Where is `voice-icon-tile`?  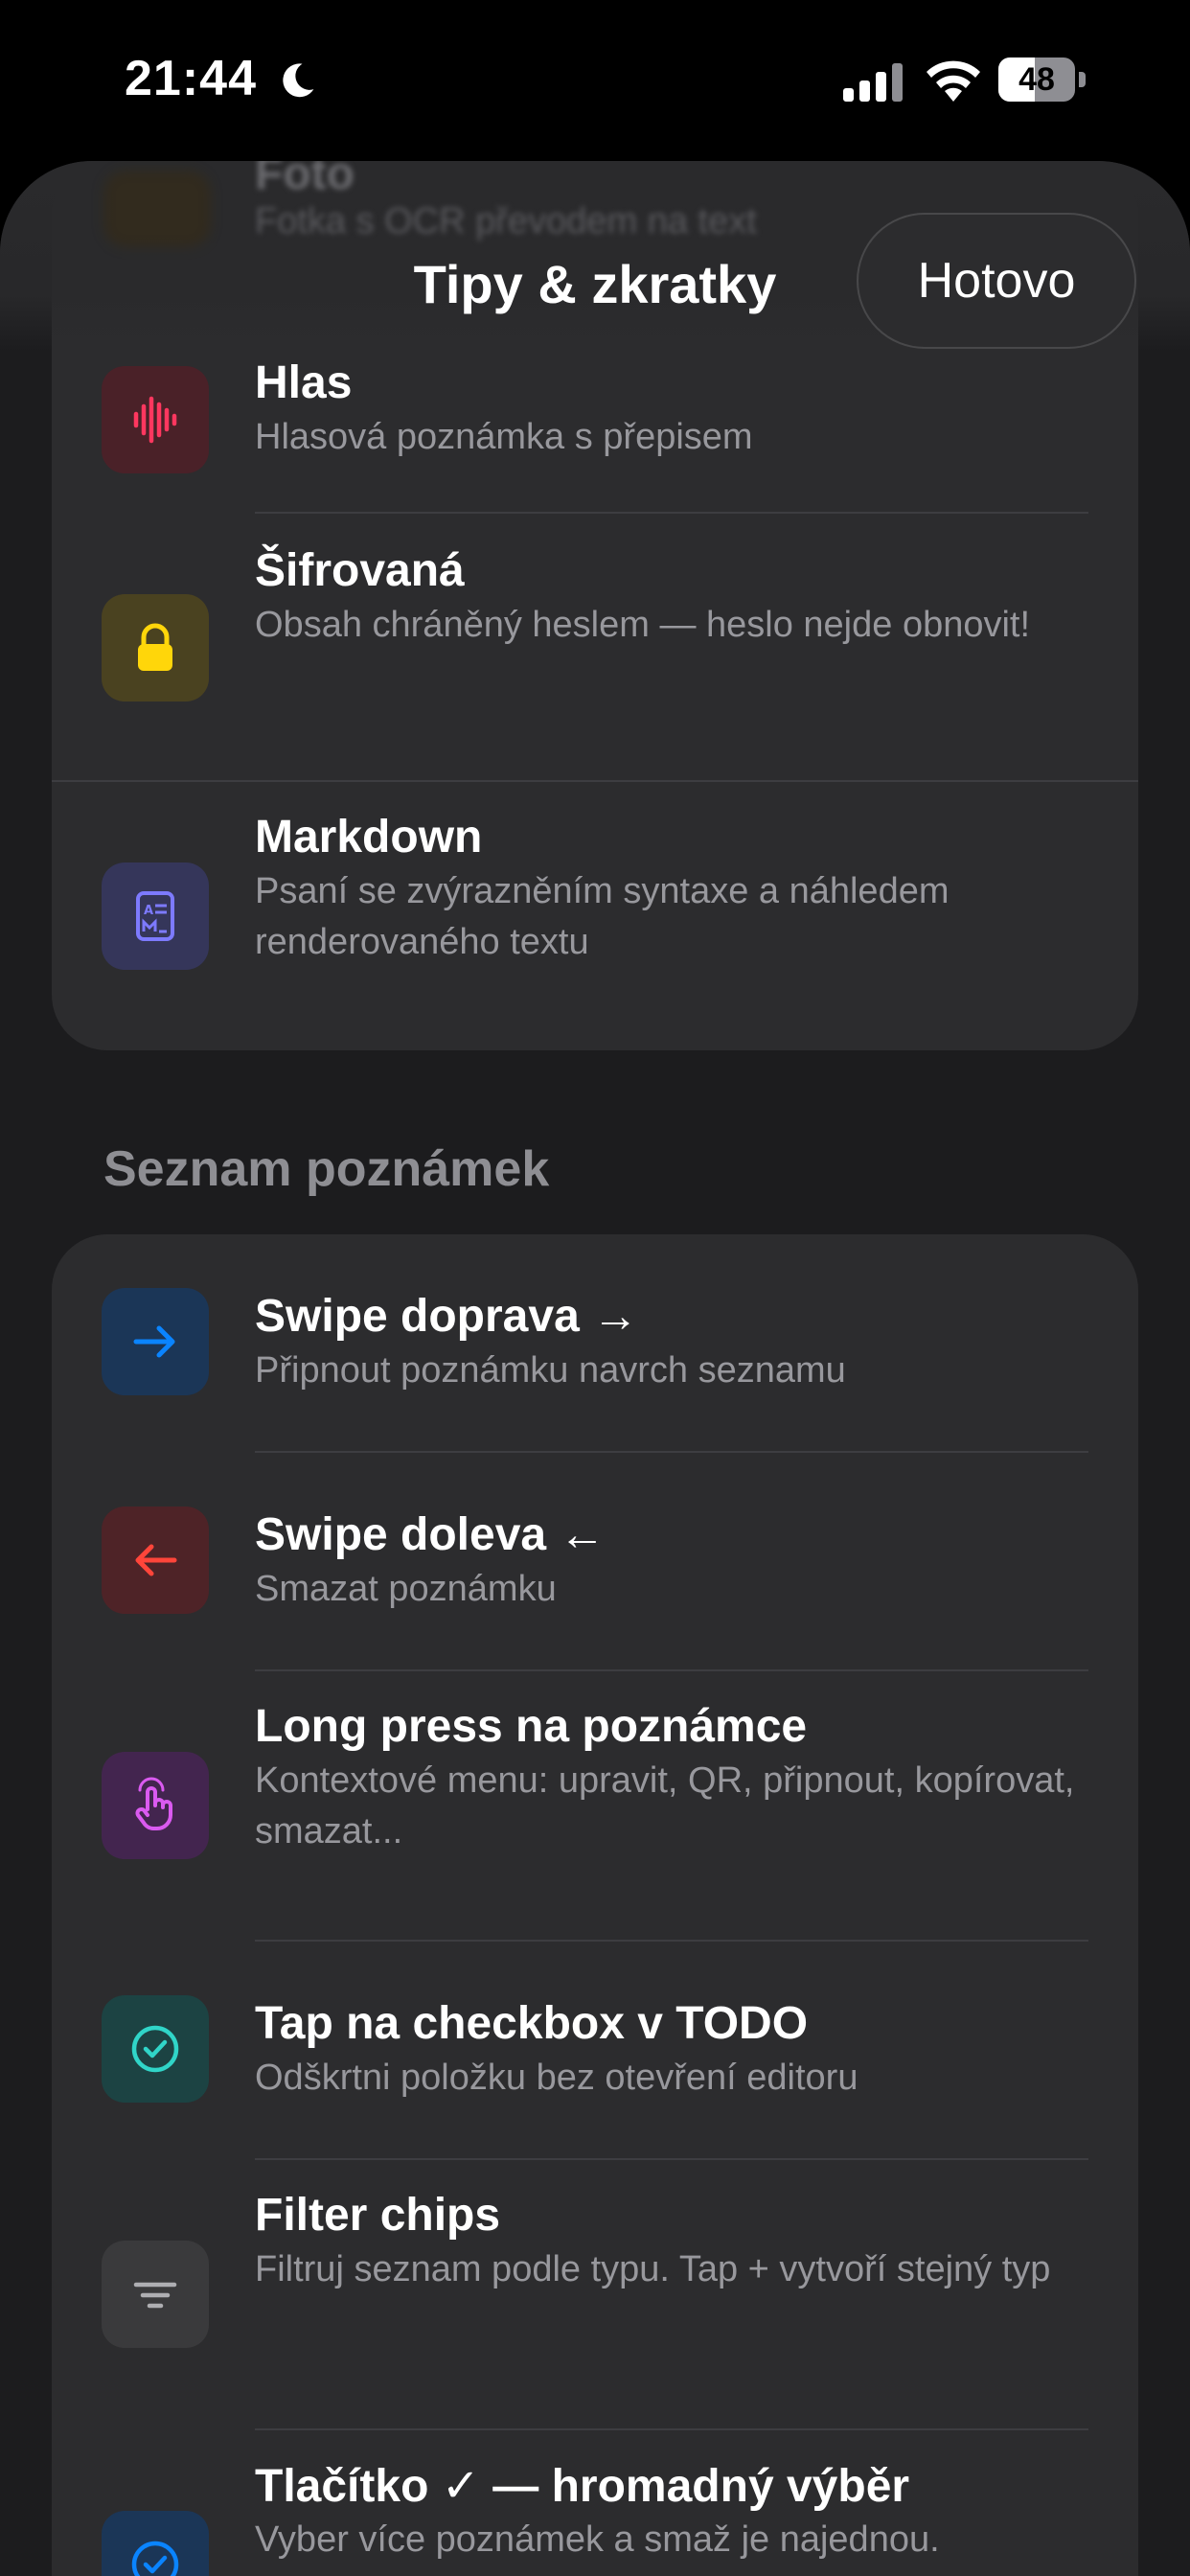 voice-icon-tile is located at coordinates (155, 420).